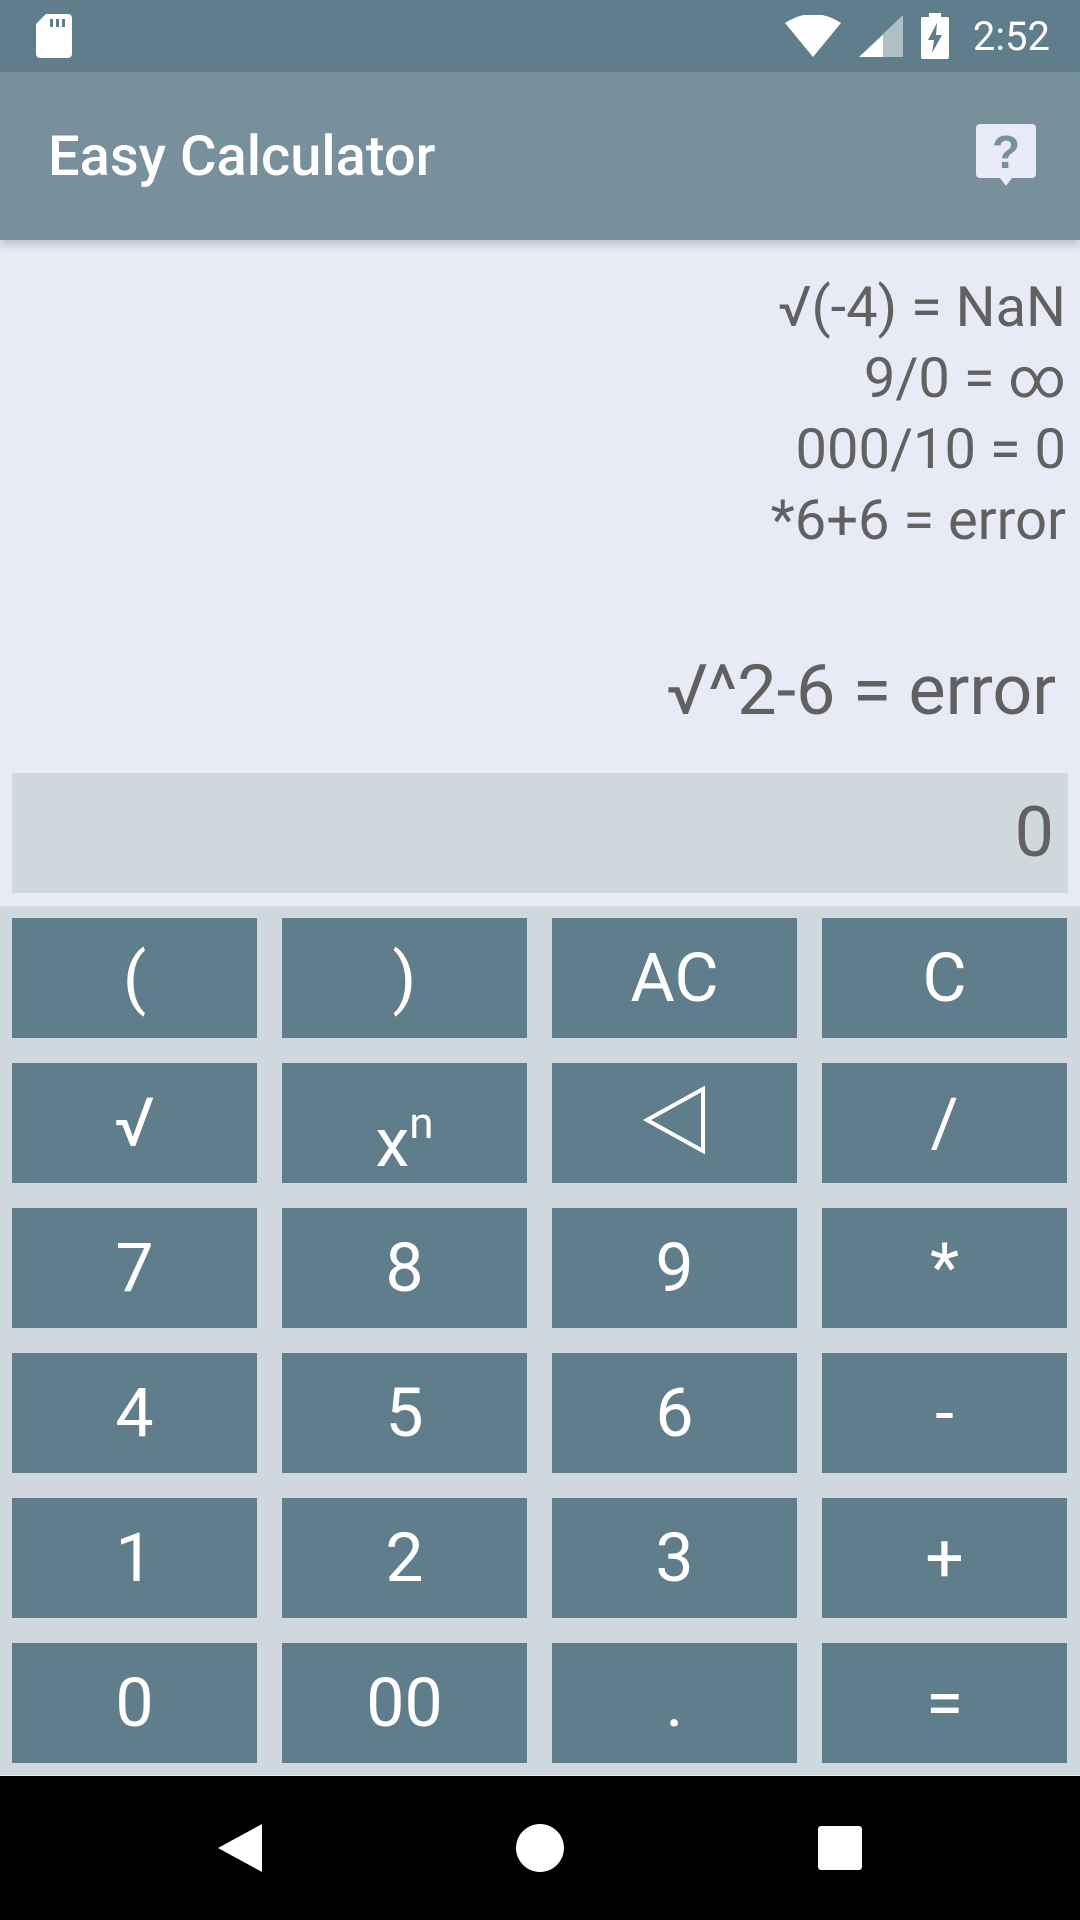  Describe the element at coordinates (944, 1558) in the screenshot. I see `add-button: +` at that location.